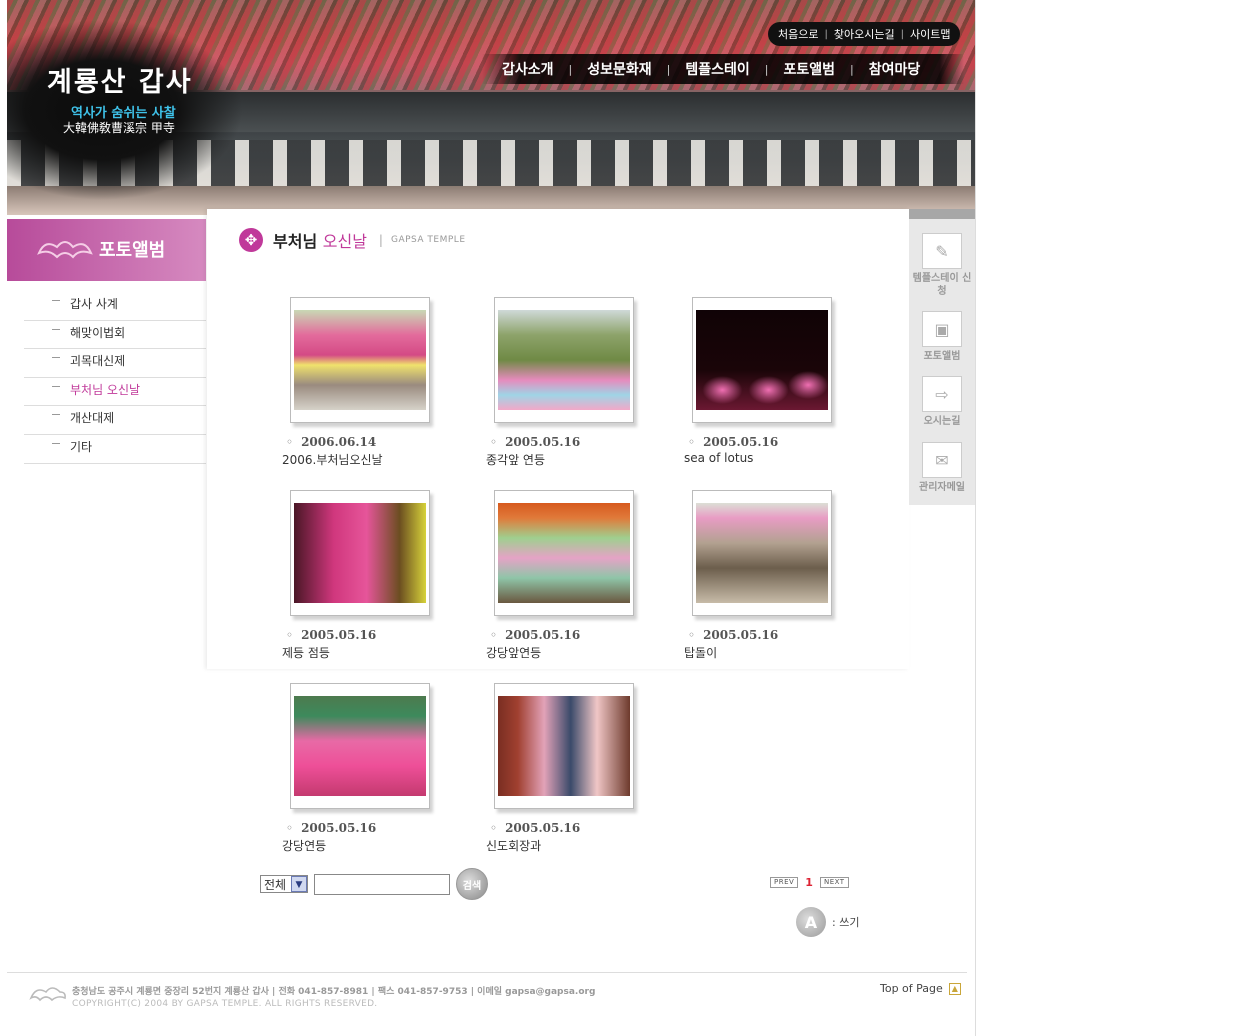  I want to click on page-title: 부처님 오신날, so click(320, 240).